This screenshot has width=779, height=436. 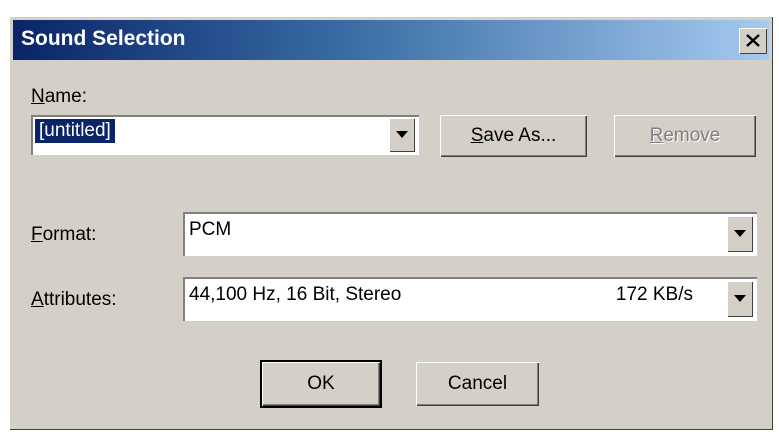 I want to click on name-value: [untitled], so click(x=75, y=131).